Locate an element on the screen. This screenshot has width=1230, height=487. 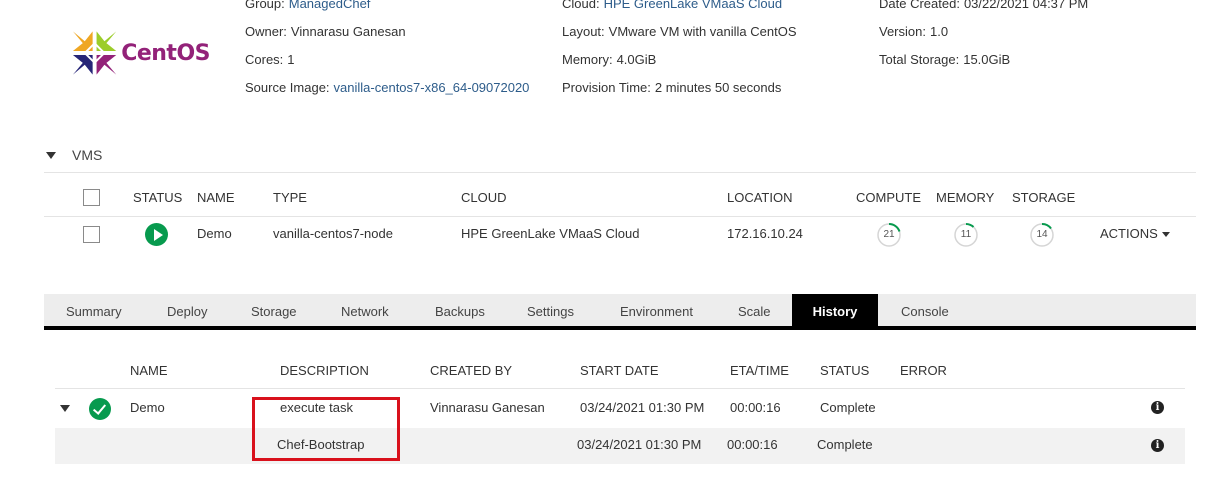
storage-value: 14 is located at coordinates (1042, 234).